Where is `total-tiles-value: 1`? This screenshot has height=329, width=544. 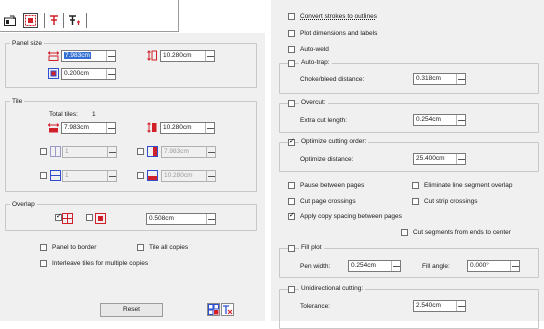 total-tiles-value: 1 is located at coordinates (94, 114).